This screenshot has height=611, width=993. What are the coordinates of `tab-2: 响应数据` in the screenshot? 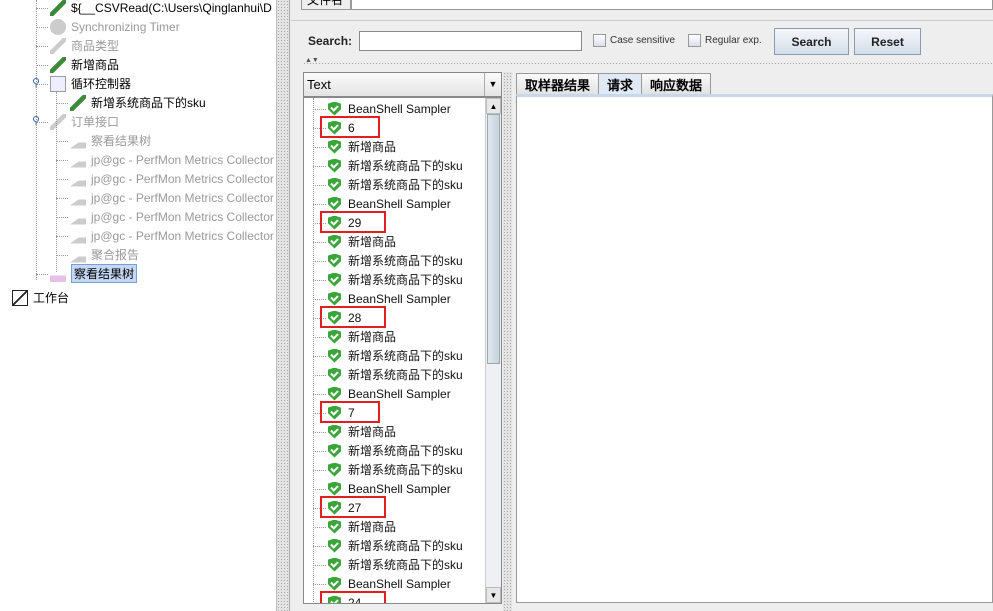 It's located at (676, 83).